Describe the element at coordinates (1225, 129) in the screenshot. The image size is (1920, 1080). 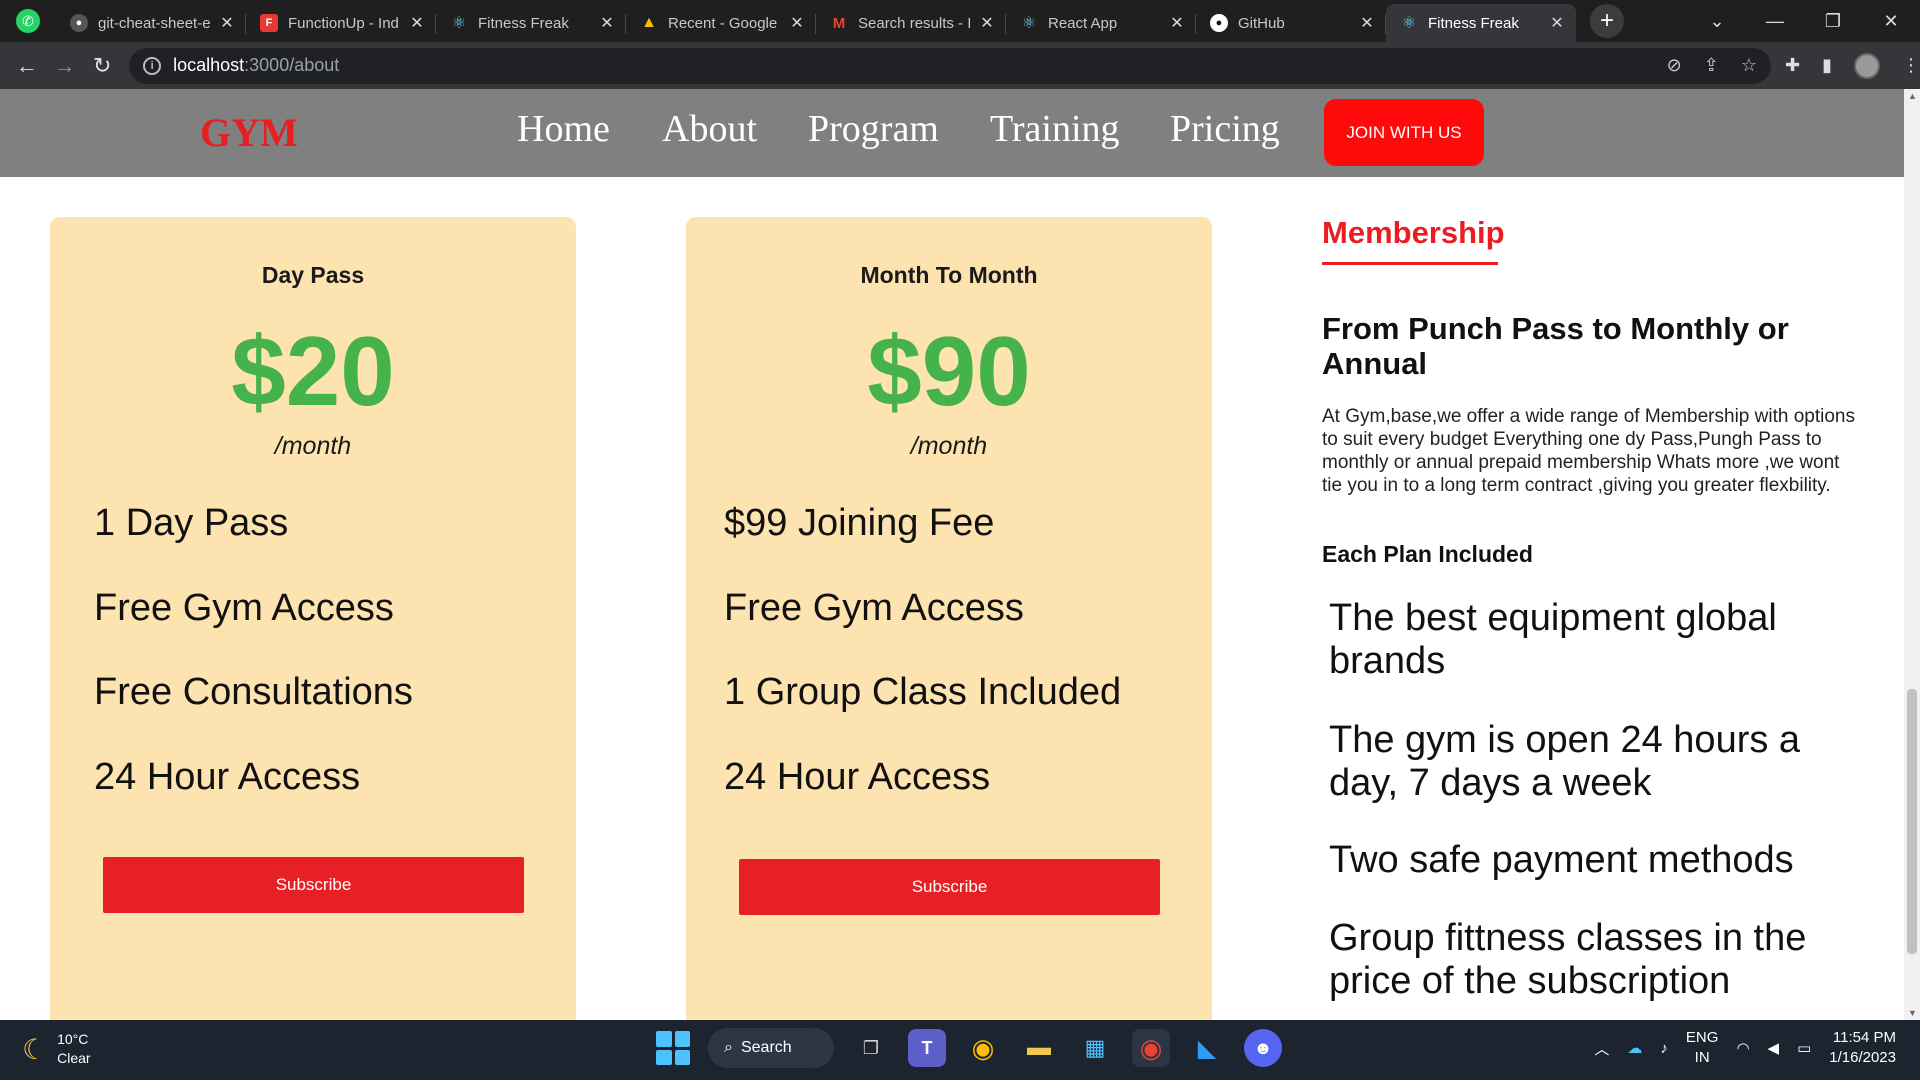
I see `nav-pricing-link: Pricing` at that location.